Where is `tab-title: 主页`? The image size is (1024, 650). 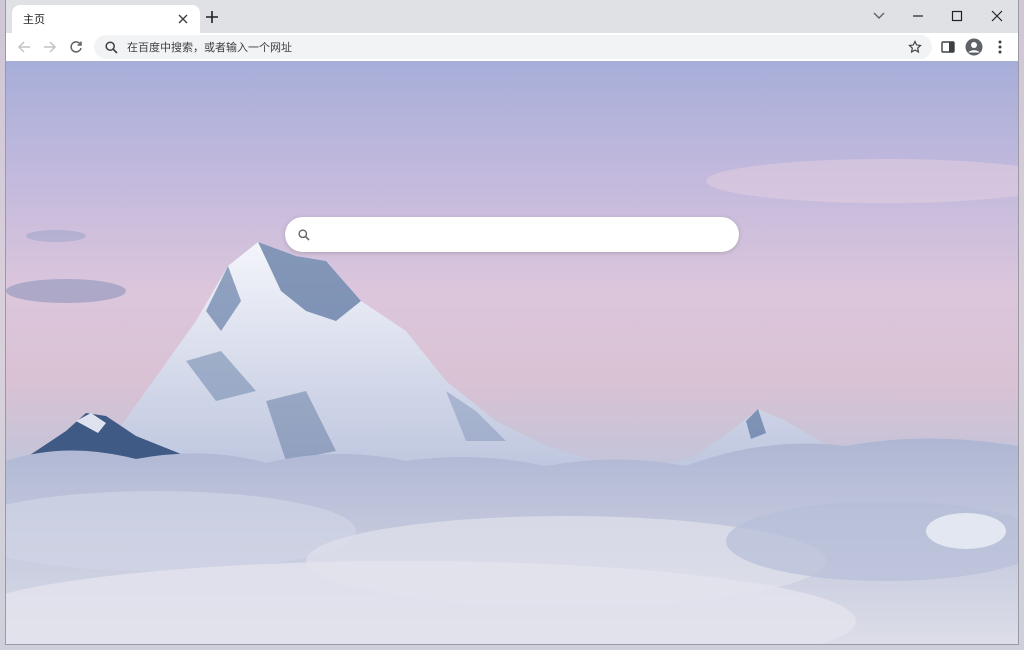
tab-title: 主页 is located at coordinates (34, 19).